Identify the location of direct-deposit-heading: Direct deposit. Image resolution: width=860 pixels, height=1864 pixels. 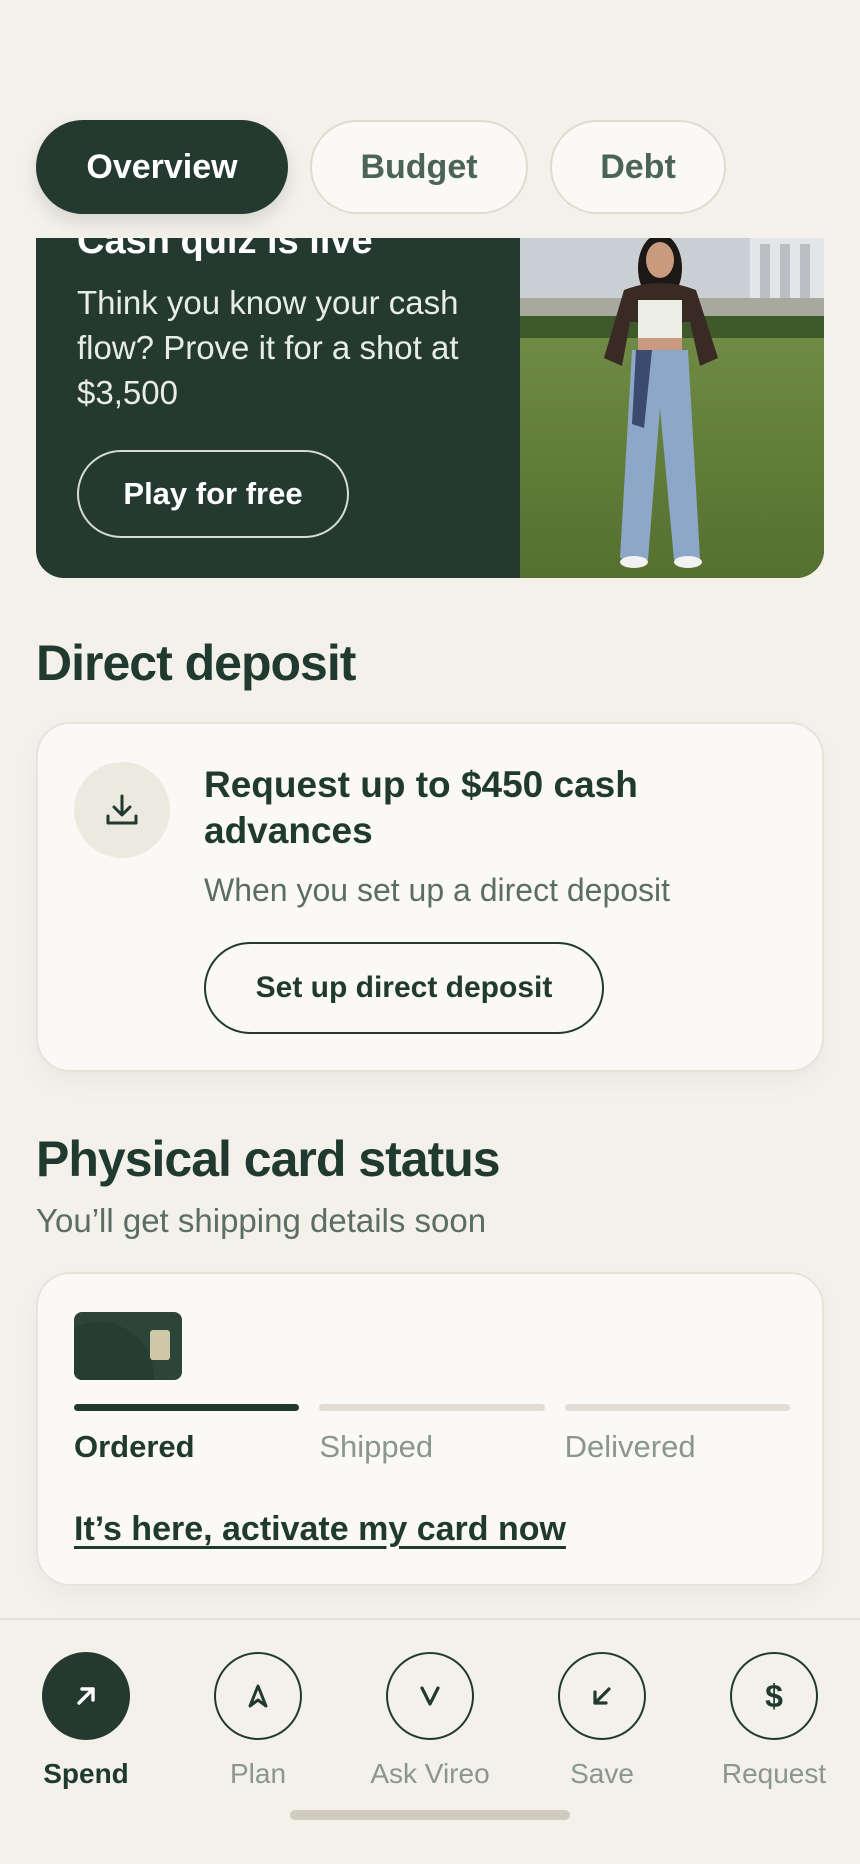
(196, 663).